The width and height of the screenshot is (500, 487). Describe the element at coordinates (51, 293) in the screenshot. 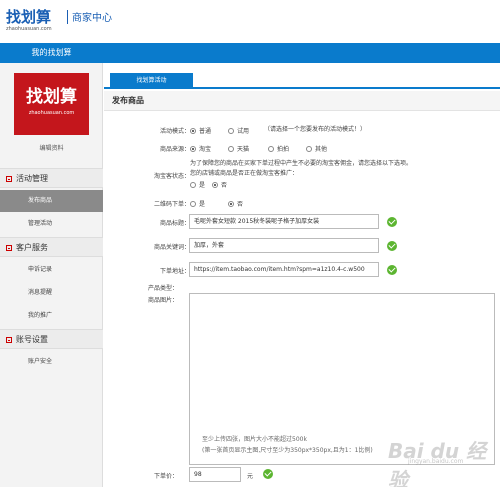

I see `sidebar-item-message-reminders: 消息提醒` at that location.